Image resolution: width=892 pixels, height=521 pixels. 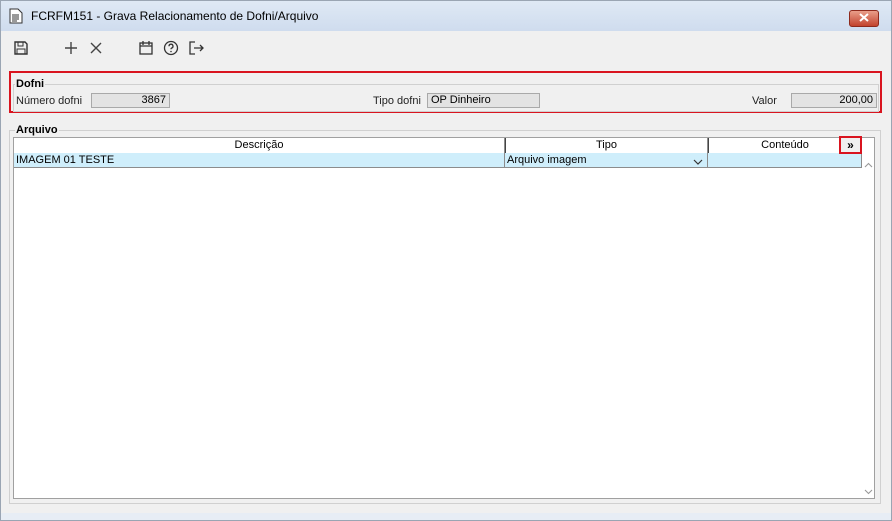 I want to click on expand-columns-button: », so click(x=850, y=145).